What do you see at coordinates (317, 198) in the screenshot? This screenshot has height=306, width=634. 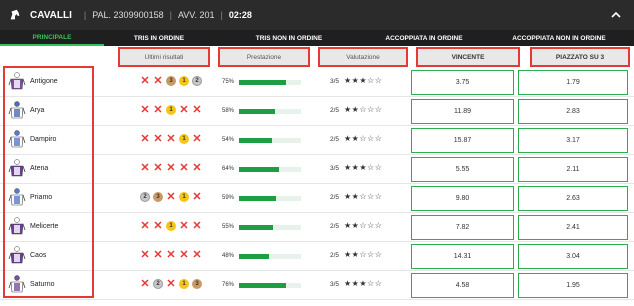 I see `table-row: Priamo 2 3 ✕ 1 ✕ 59% 2/5 ★★☆☆☆ 9.80 2.63` at bounding box center [317, 198].